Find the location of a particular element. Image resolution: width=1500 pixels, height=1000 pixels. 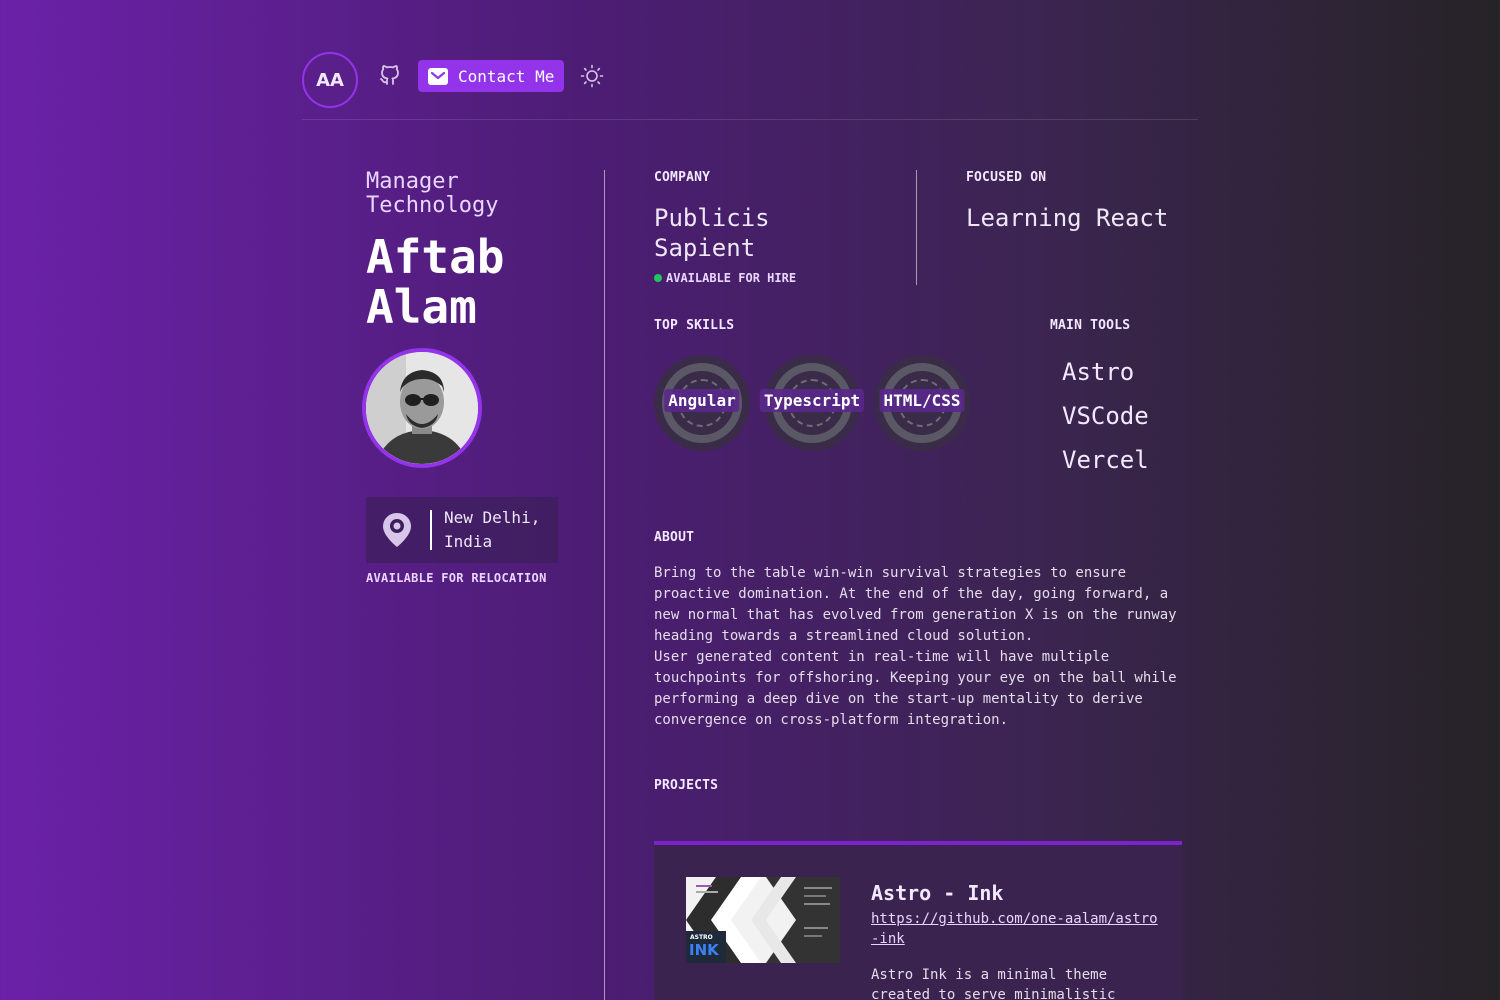

person-name: Aftab Alam is located at coordinates (476, 282).